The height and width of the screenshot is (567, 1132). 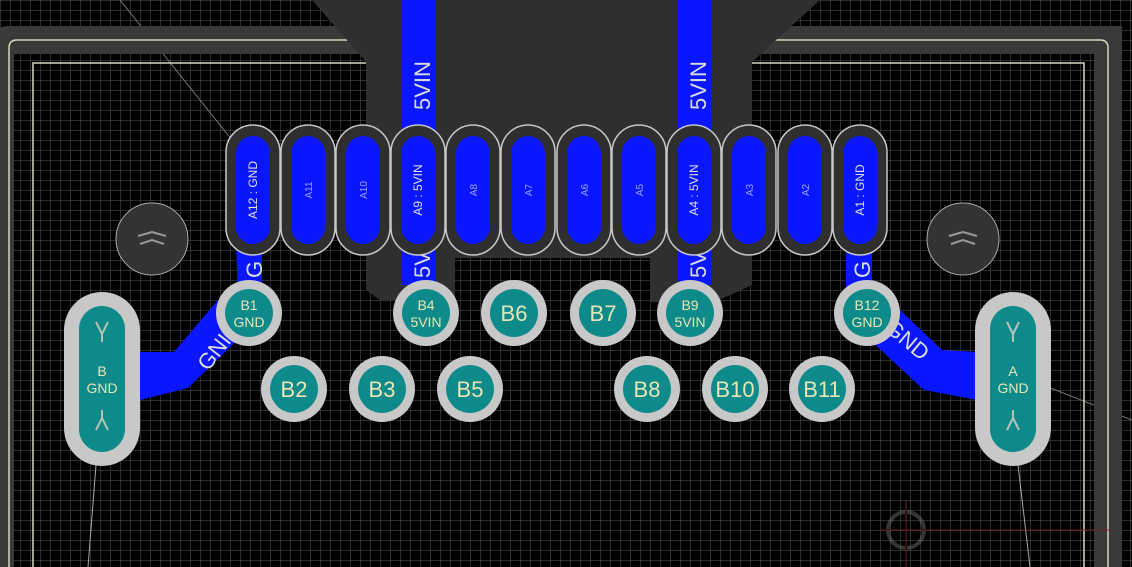 I want to click on pad-label-a7: A7, so click(x=529, y=189).